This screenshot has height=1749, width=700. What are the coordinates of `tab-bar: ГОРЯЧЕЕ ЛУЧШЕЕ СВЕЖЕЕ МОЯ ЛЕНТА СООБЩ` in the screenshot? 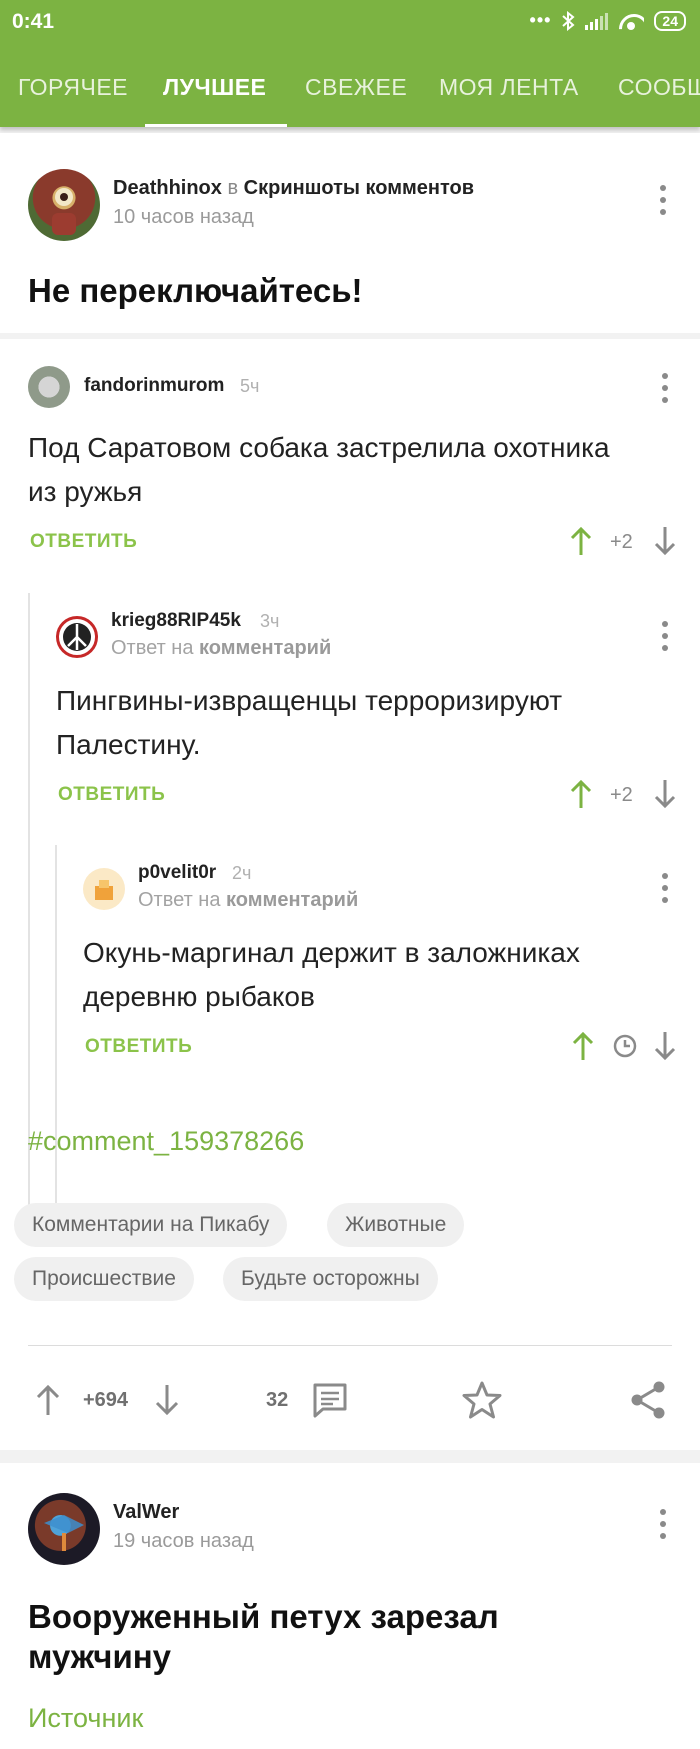 It's located at (350, 95).